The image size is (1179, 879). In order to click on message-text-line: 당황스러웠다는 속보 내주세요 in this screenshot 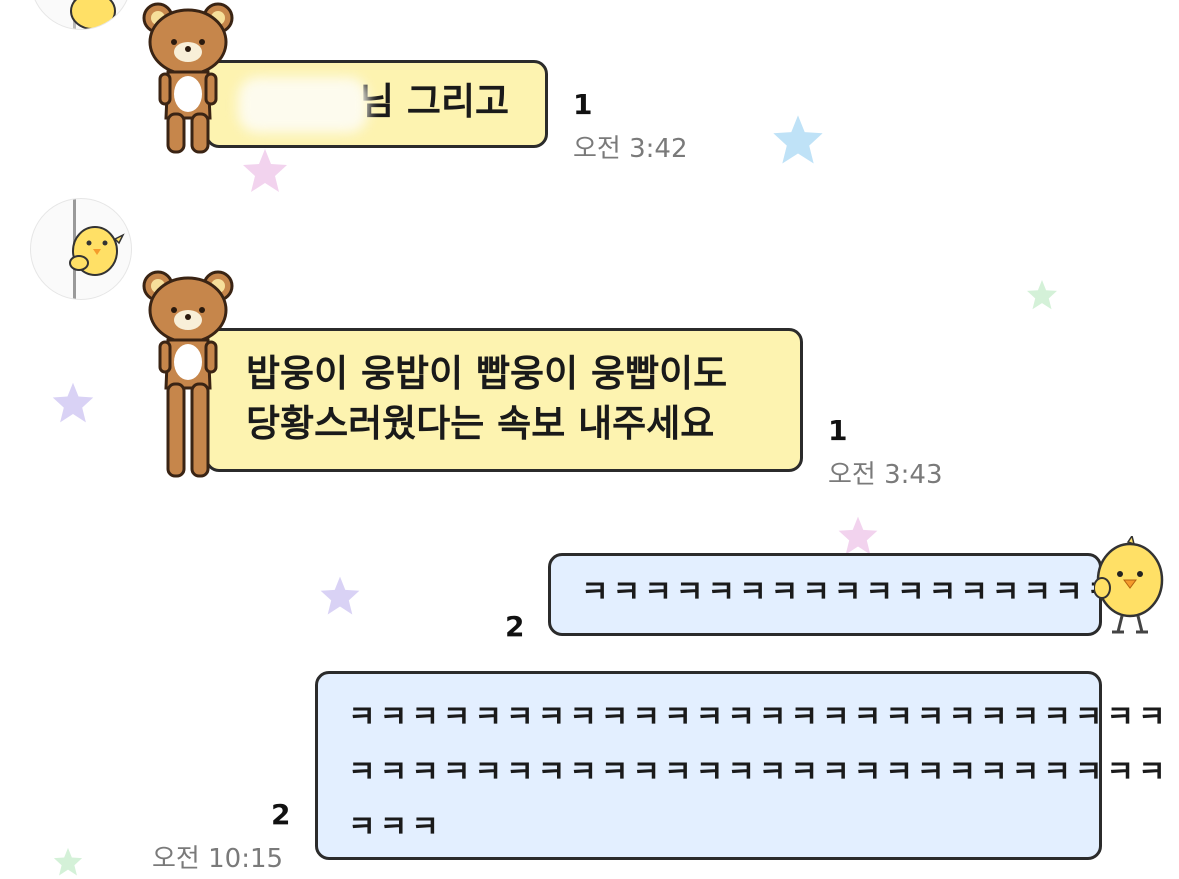, I will do `click(480, 423)`.